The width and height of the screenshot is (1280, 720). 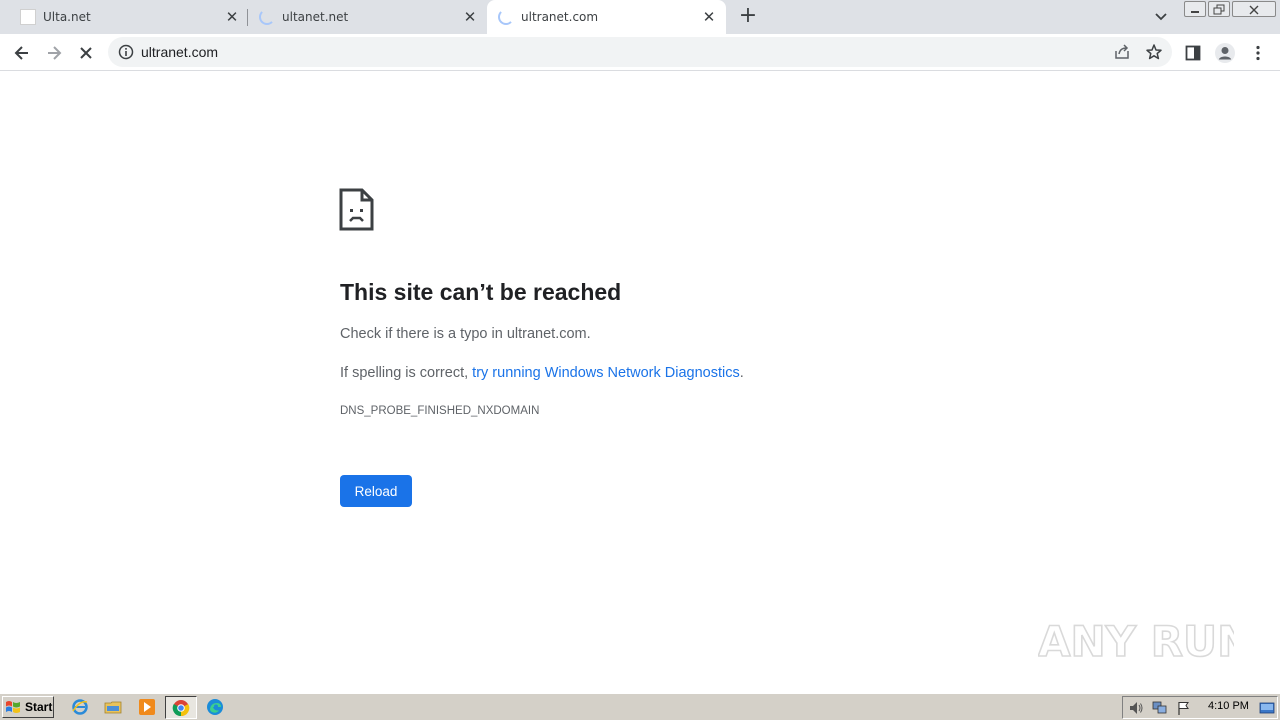 What do you see at coordinates (560, 17) in the screenshot?
I see `tab-title: ultranet.com` at bounding box center [560, 17].